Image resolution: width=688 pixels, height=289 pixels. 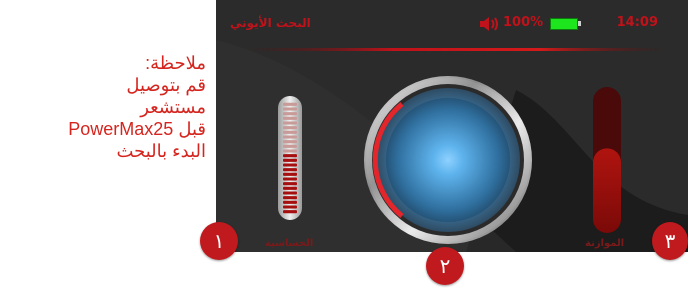 What do you see at coordinates (175, 63) in the screenshot?
I see `note-heading: ملاحظة:` at bounding box center [175, 63].